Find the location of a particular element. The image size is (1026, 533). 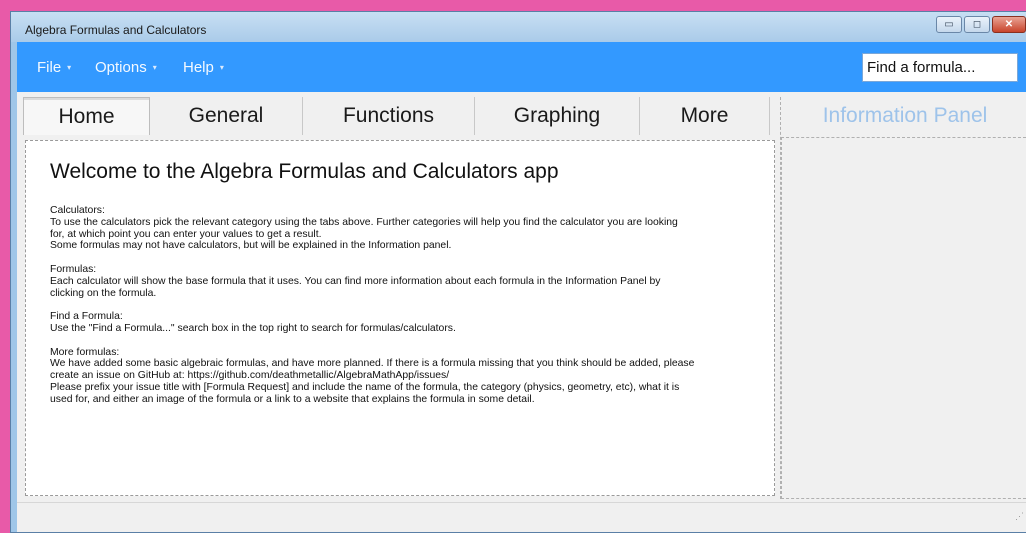

title-bar: Algebra Formulas and Calculators ▭ ◻ ✕ is located at coordinates (518, 27).